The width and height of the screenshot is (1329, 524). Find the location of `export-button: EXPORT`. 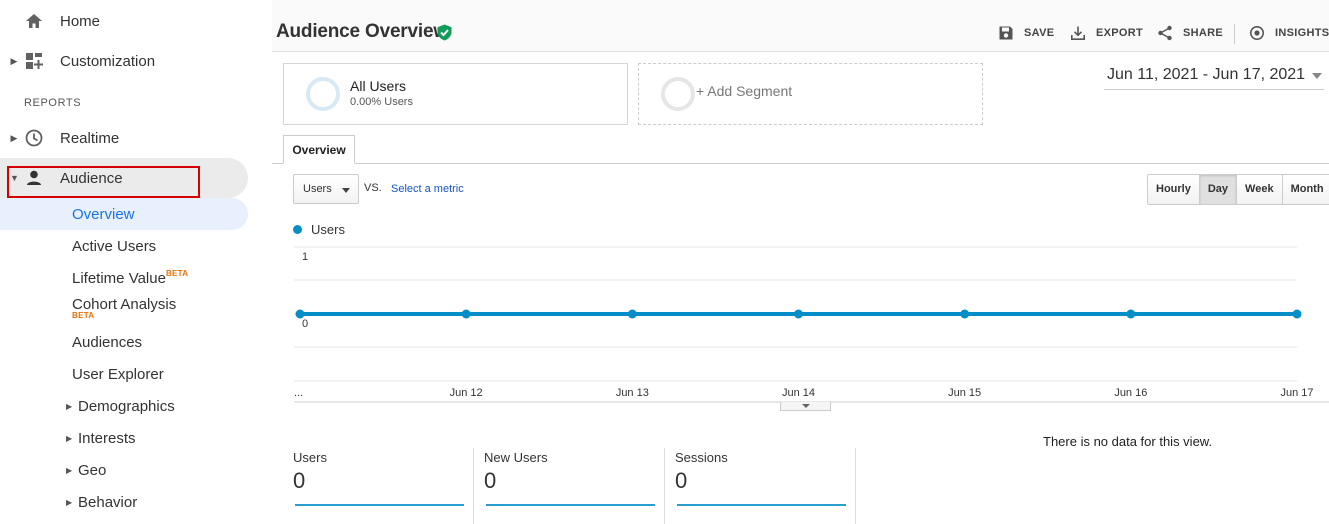

export-button: EXPORT is located at coordinates (1106, 33).